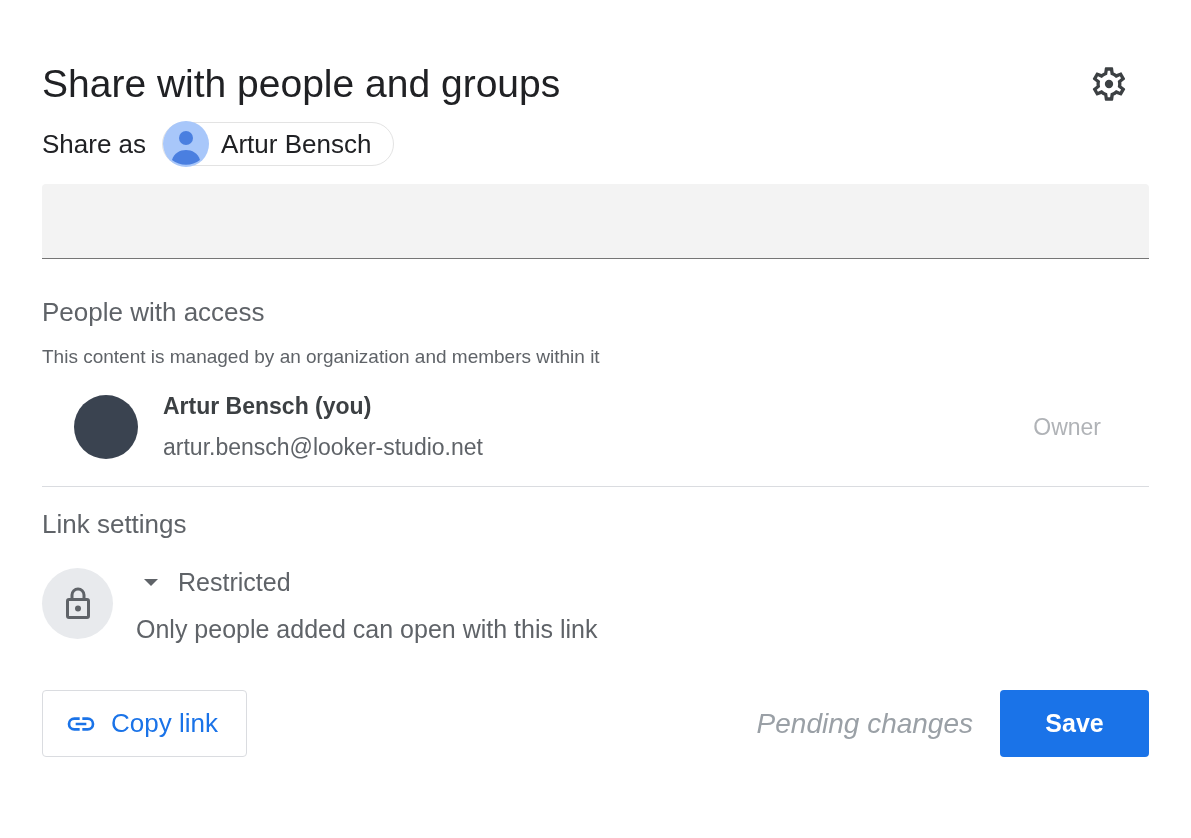  Describe the element at coordinates (1074, 723) in the screenshot. I see `save-button: Save` at that location.